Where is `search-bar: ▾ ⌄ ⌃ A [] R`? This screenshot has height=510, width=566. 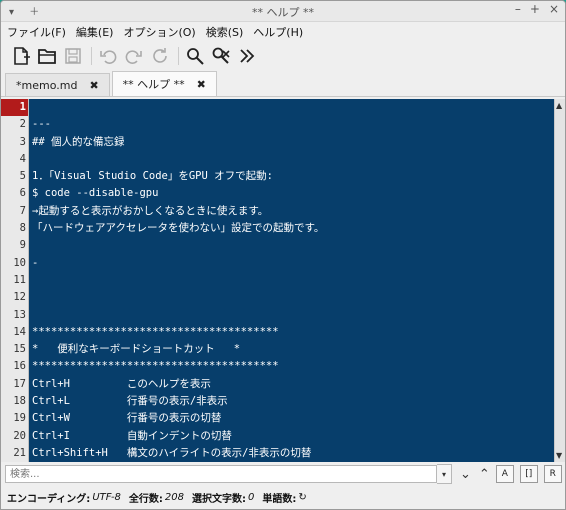 search-bar: ▾ ⌄ ⌃ A [] R is located at coordinates (283, 474).